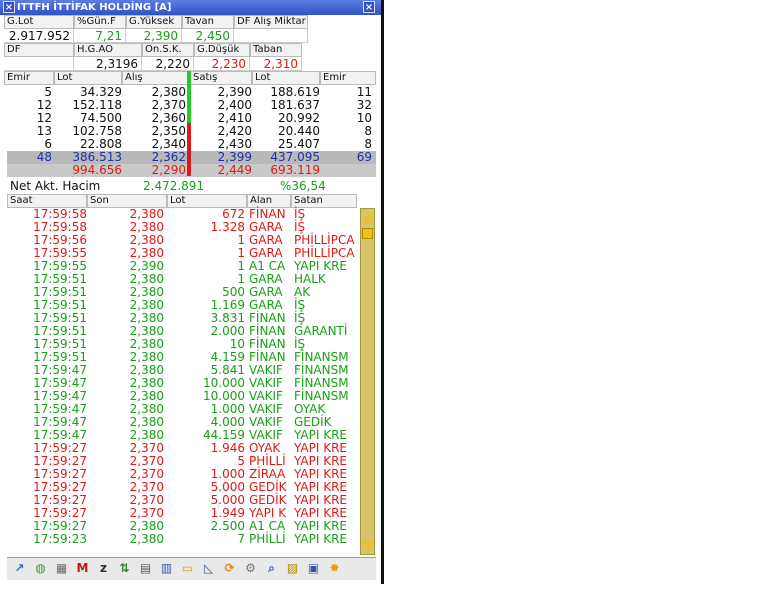 The width and height of the screenshot is (768, 614). Describe the element at coordinates (303, 186) in the screenshot. I see `net-percent: %36,54` at that location.